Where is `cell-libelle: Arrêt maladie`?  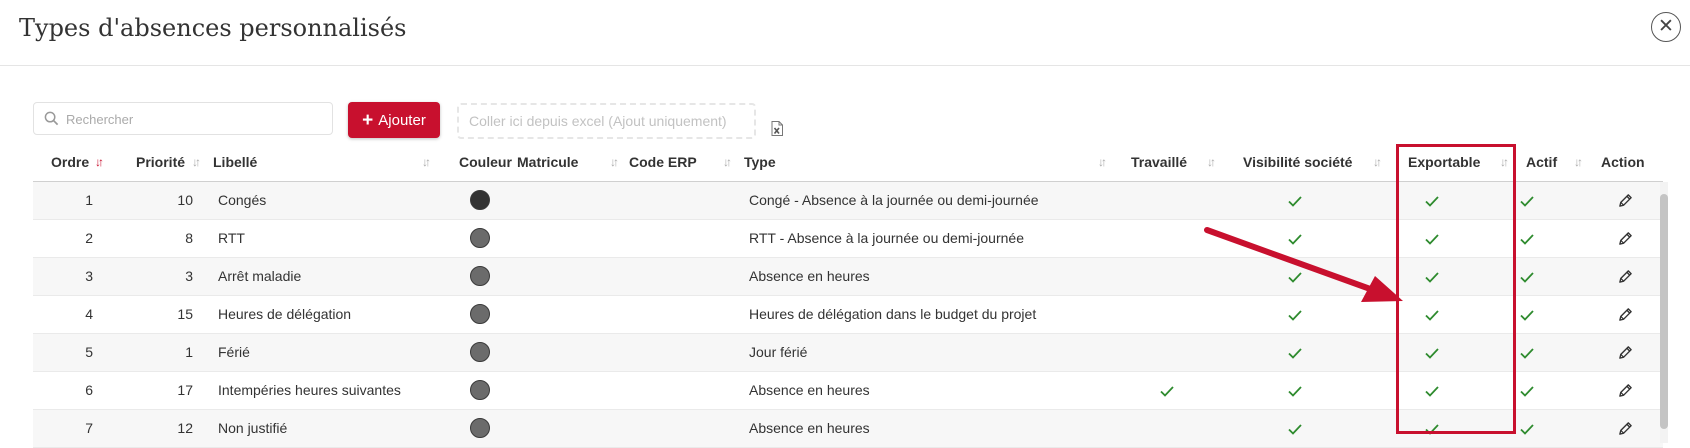
cell-libelle: Arrêt maladie is located at coordinates (260, 276).